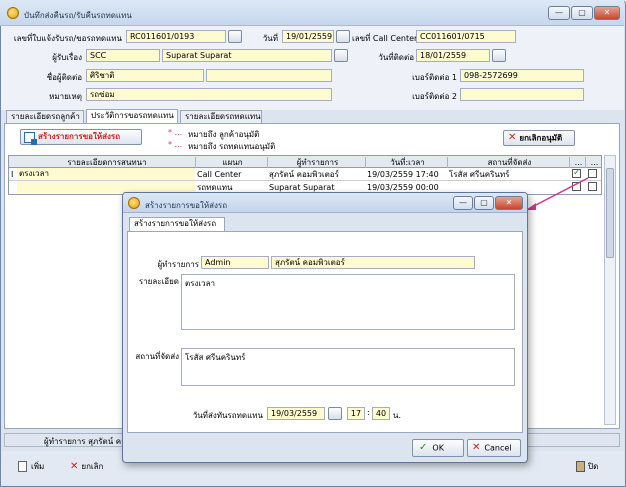  Describe the element at coordinates (92, 466) in the screenshot. I see `cancel-label: ยกเลิก` at that location.